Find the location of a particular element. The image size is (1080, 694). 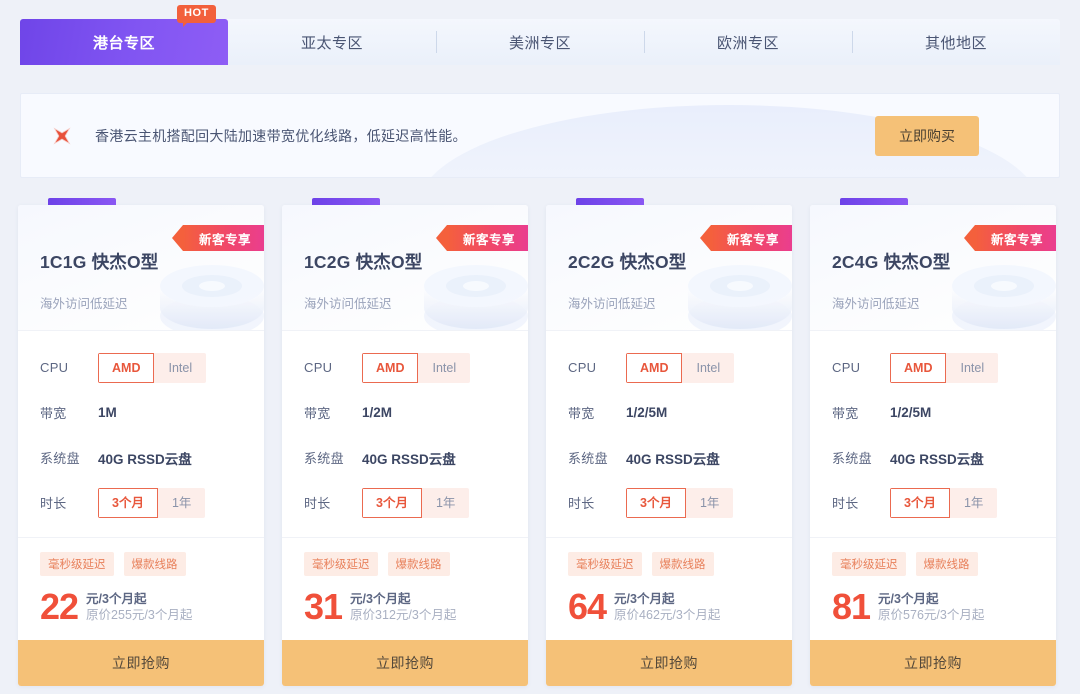

tab-region-4: 其他地区 is located at coordinates (956, 42).